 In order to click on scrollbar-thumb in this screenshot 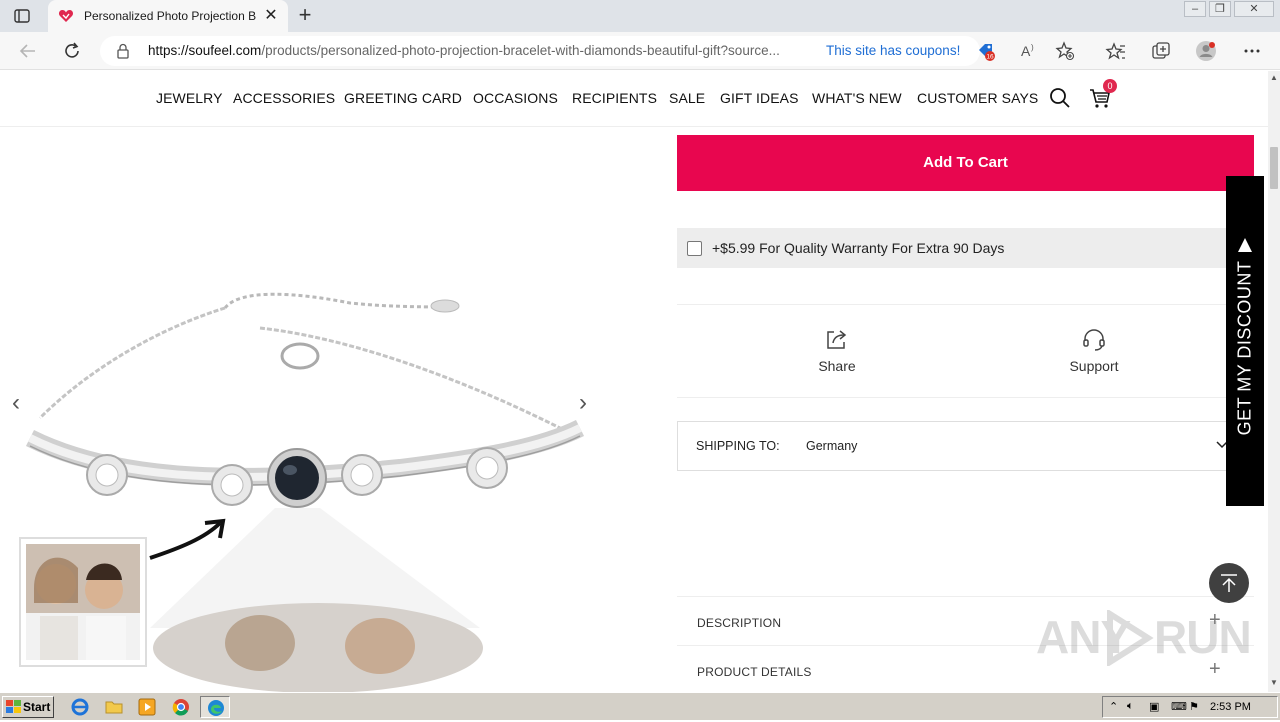, I will do `click(1274, 168)`.